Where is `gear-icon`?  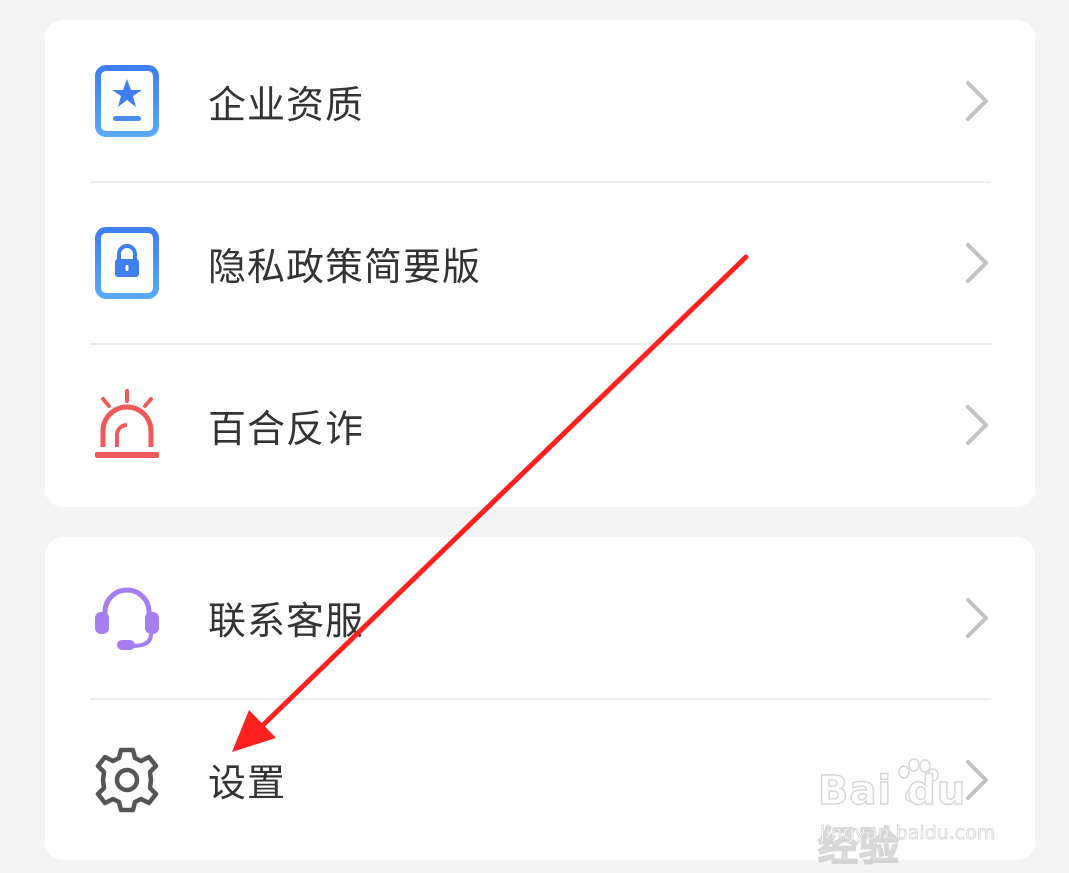
gear-icon is located at coordinates (127, 780).